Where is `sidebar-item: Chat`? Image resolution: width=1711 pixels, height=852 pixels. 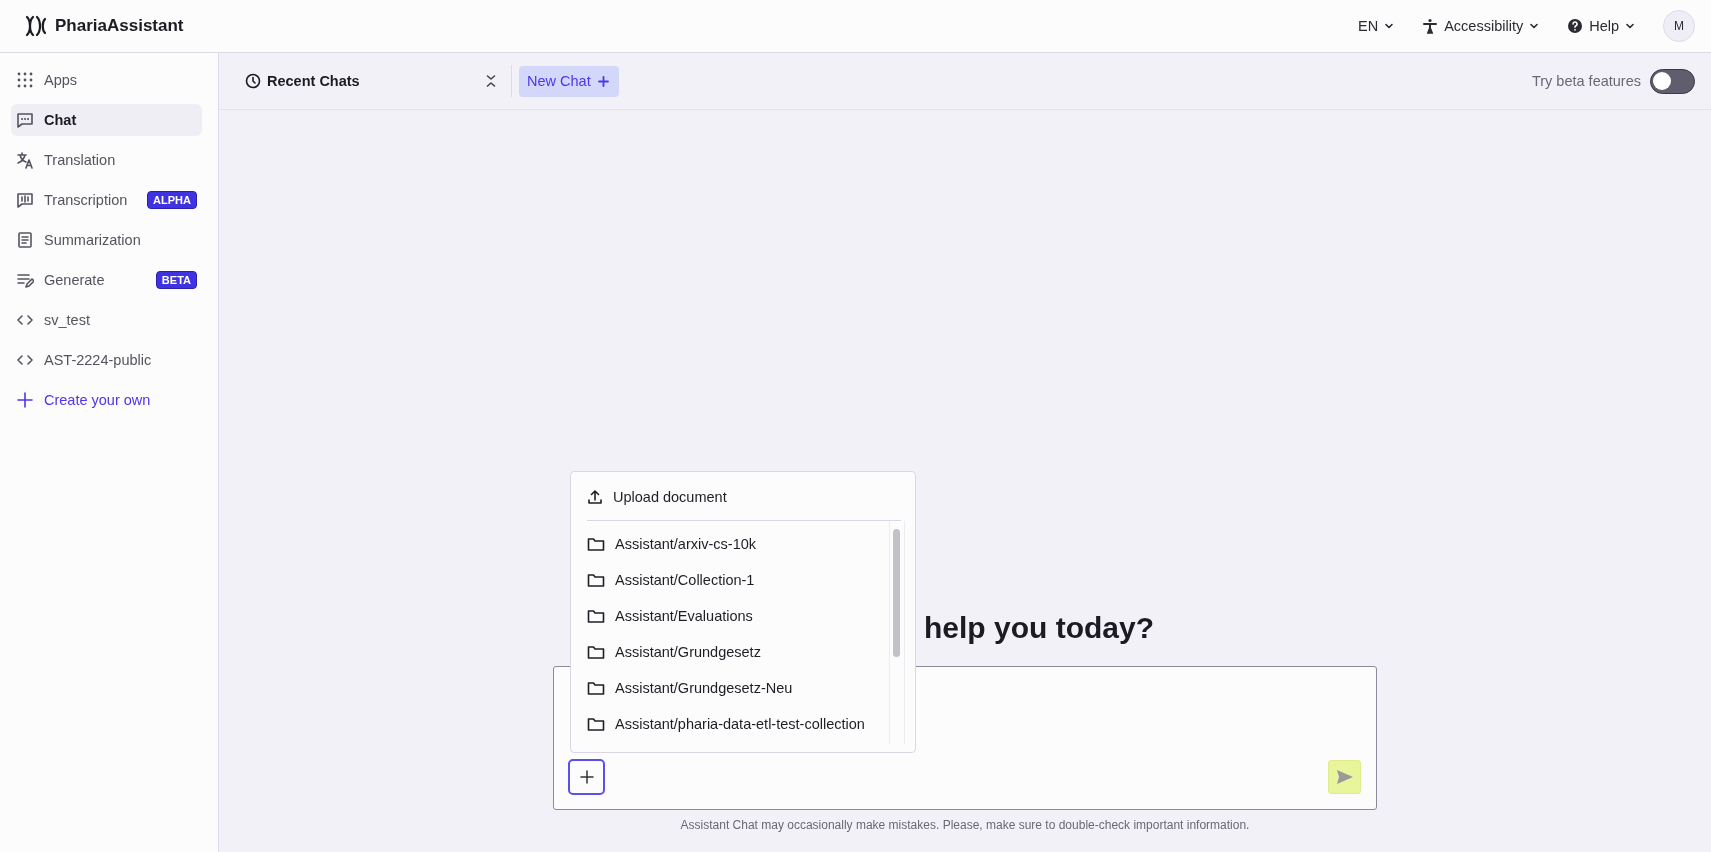 sidebar-item: Chat is located at coordinates (106, 120).